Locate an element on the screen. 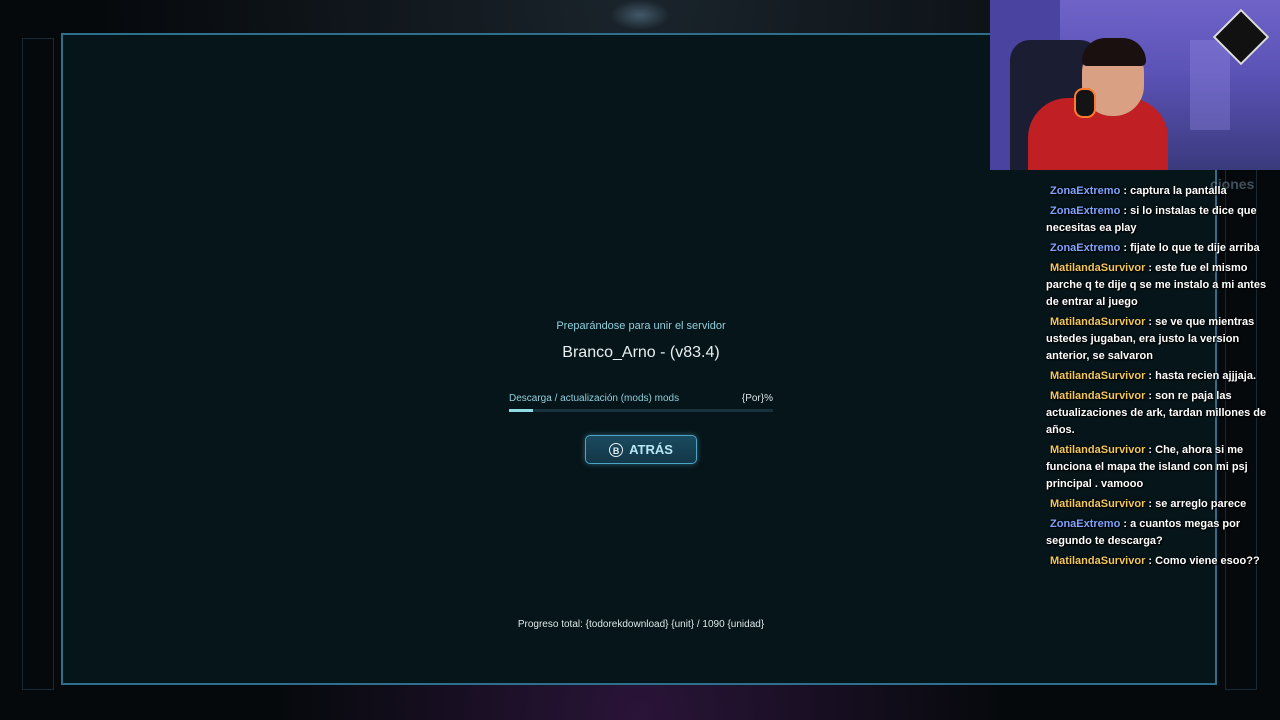  chat-text: fijate lo que te dije arriba is located at coordinates (1195, 248).